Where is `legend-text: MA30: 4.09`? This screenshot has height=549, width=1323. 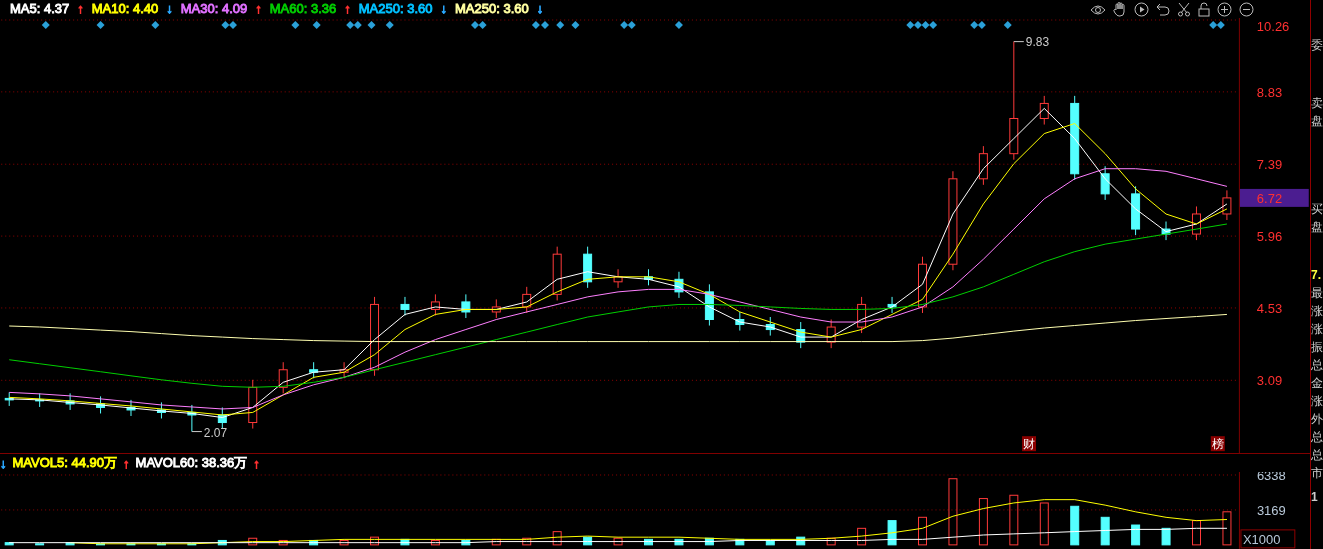
legend-text: MA30: 4.09 is located at coordinates (214, 9).